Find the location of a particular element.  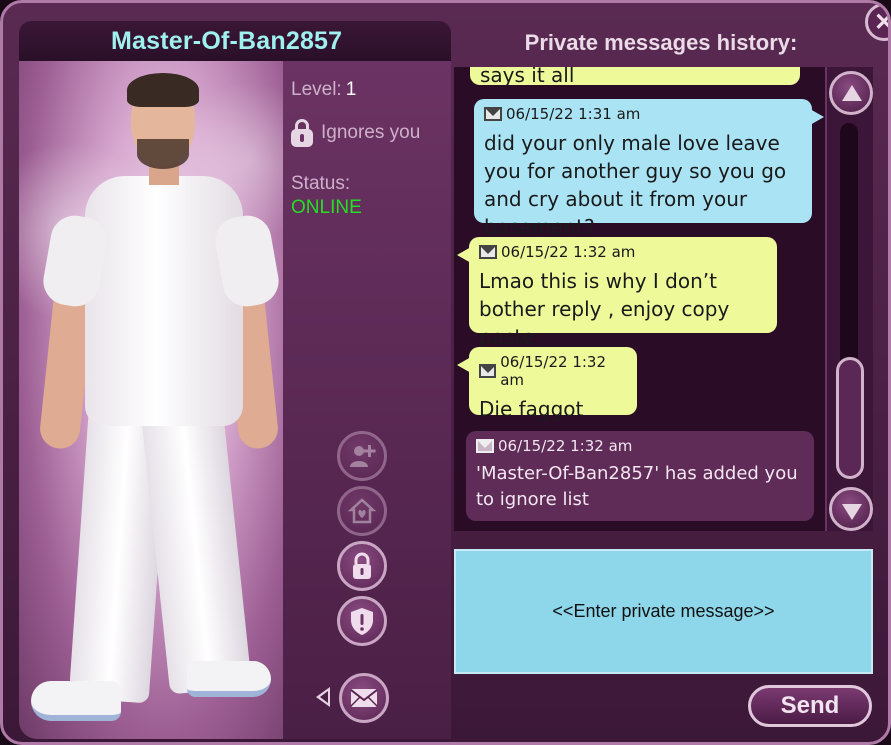

avatar-pants is located at coordinates (196, 546).